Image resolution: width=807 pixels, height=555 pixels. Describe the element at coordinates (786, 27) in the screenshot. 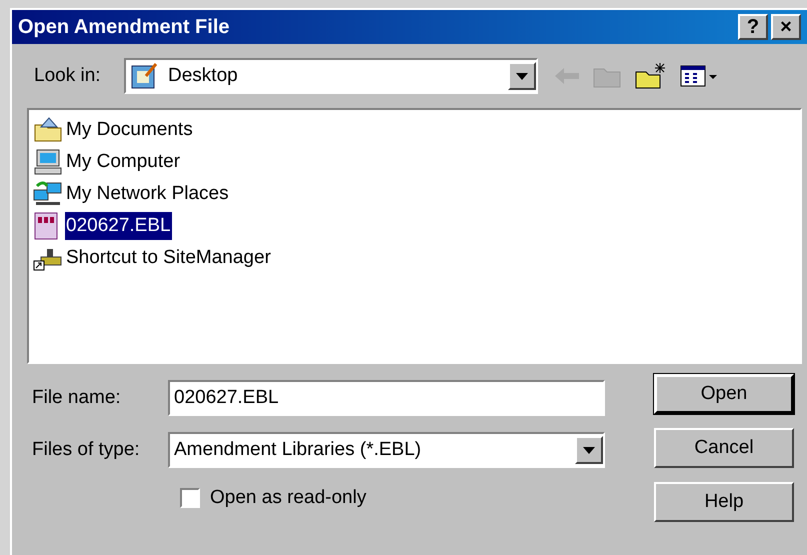

I see `close-button: ×` at that location.